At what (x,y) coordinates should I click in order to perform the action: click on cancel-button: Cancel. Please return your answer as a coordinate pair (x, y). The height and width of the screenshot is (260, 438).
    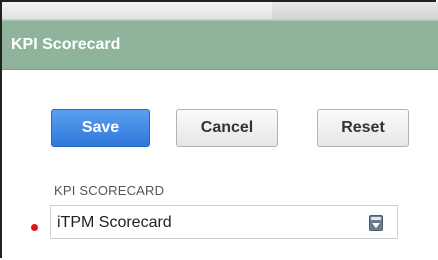
    Looking at the image, I should click on (227, 128).